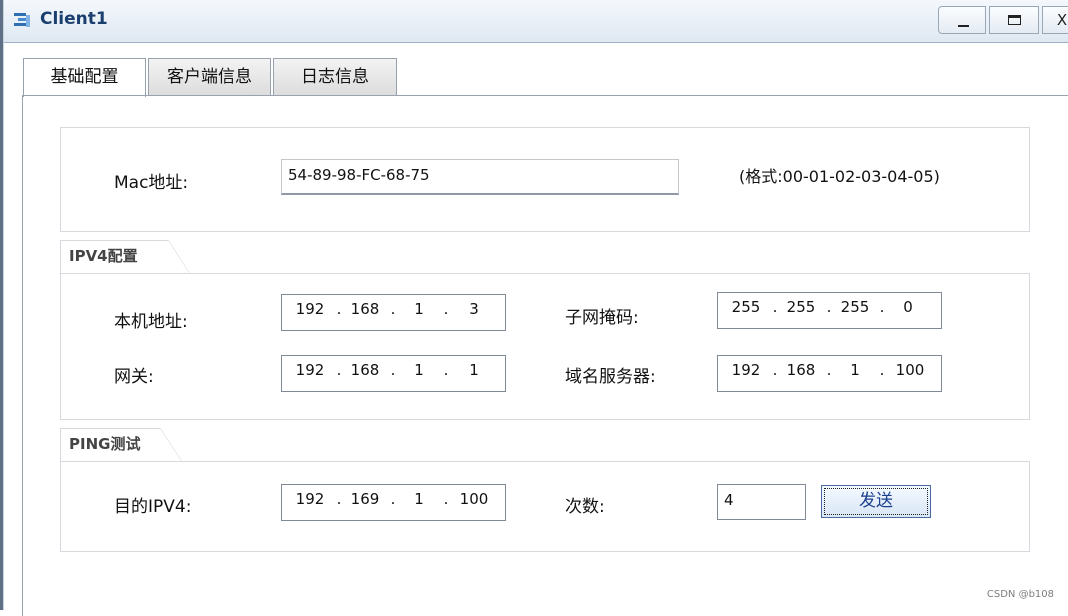  Describe the element at coordinates (151, 183) in the screenshot. I see `mac-label: Mac地址:` at that location.